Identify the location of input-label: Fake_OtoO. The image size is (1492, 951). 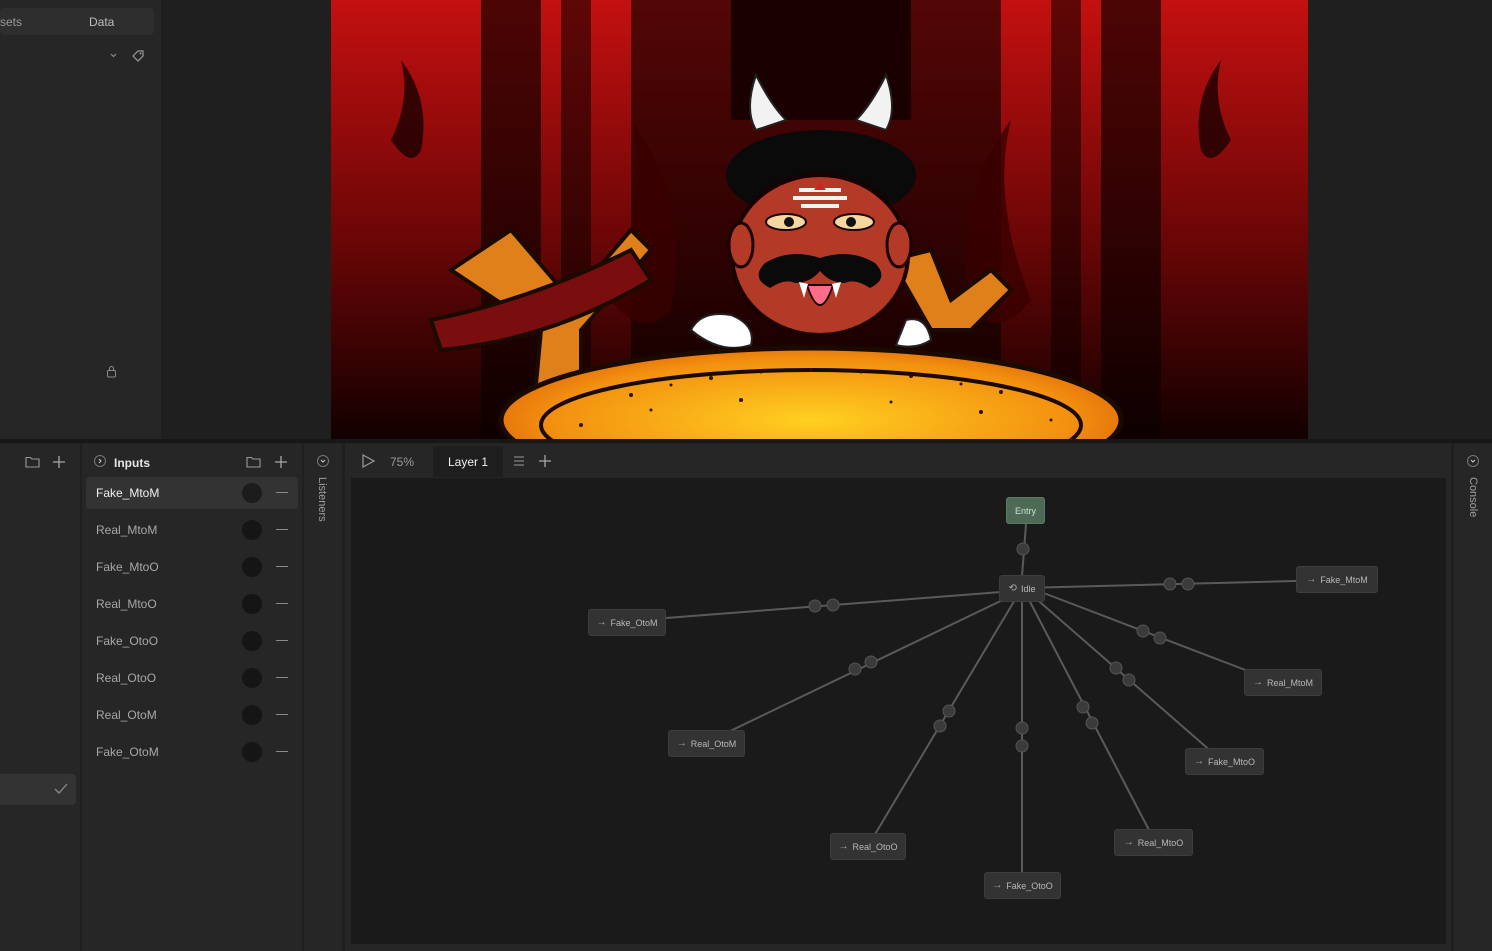
(127, 641).